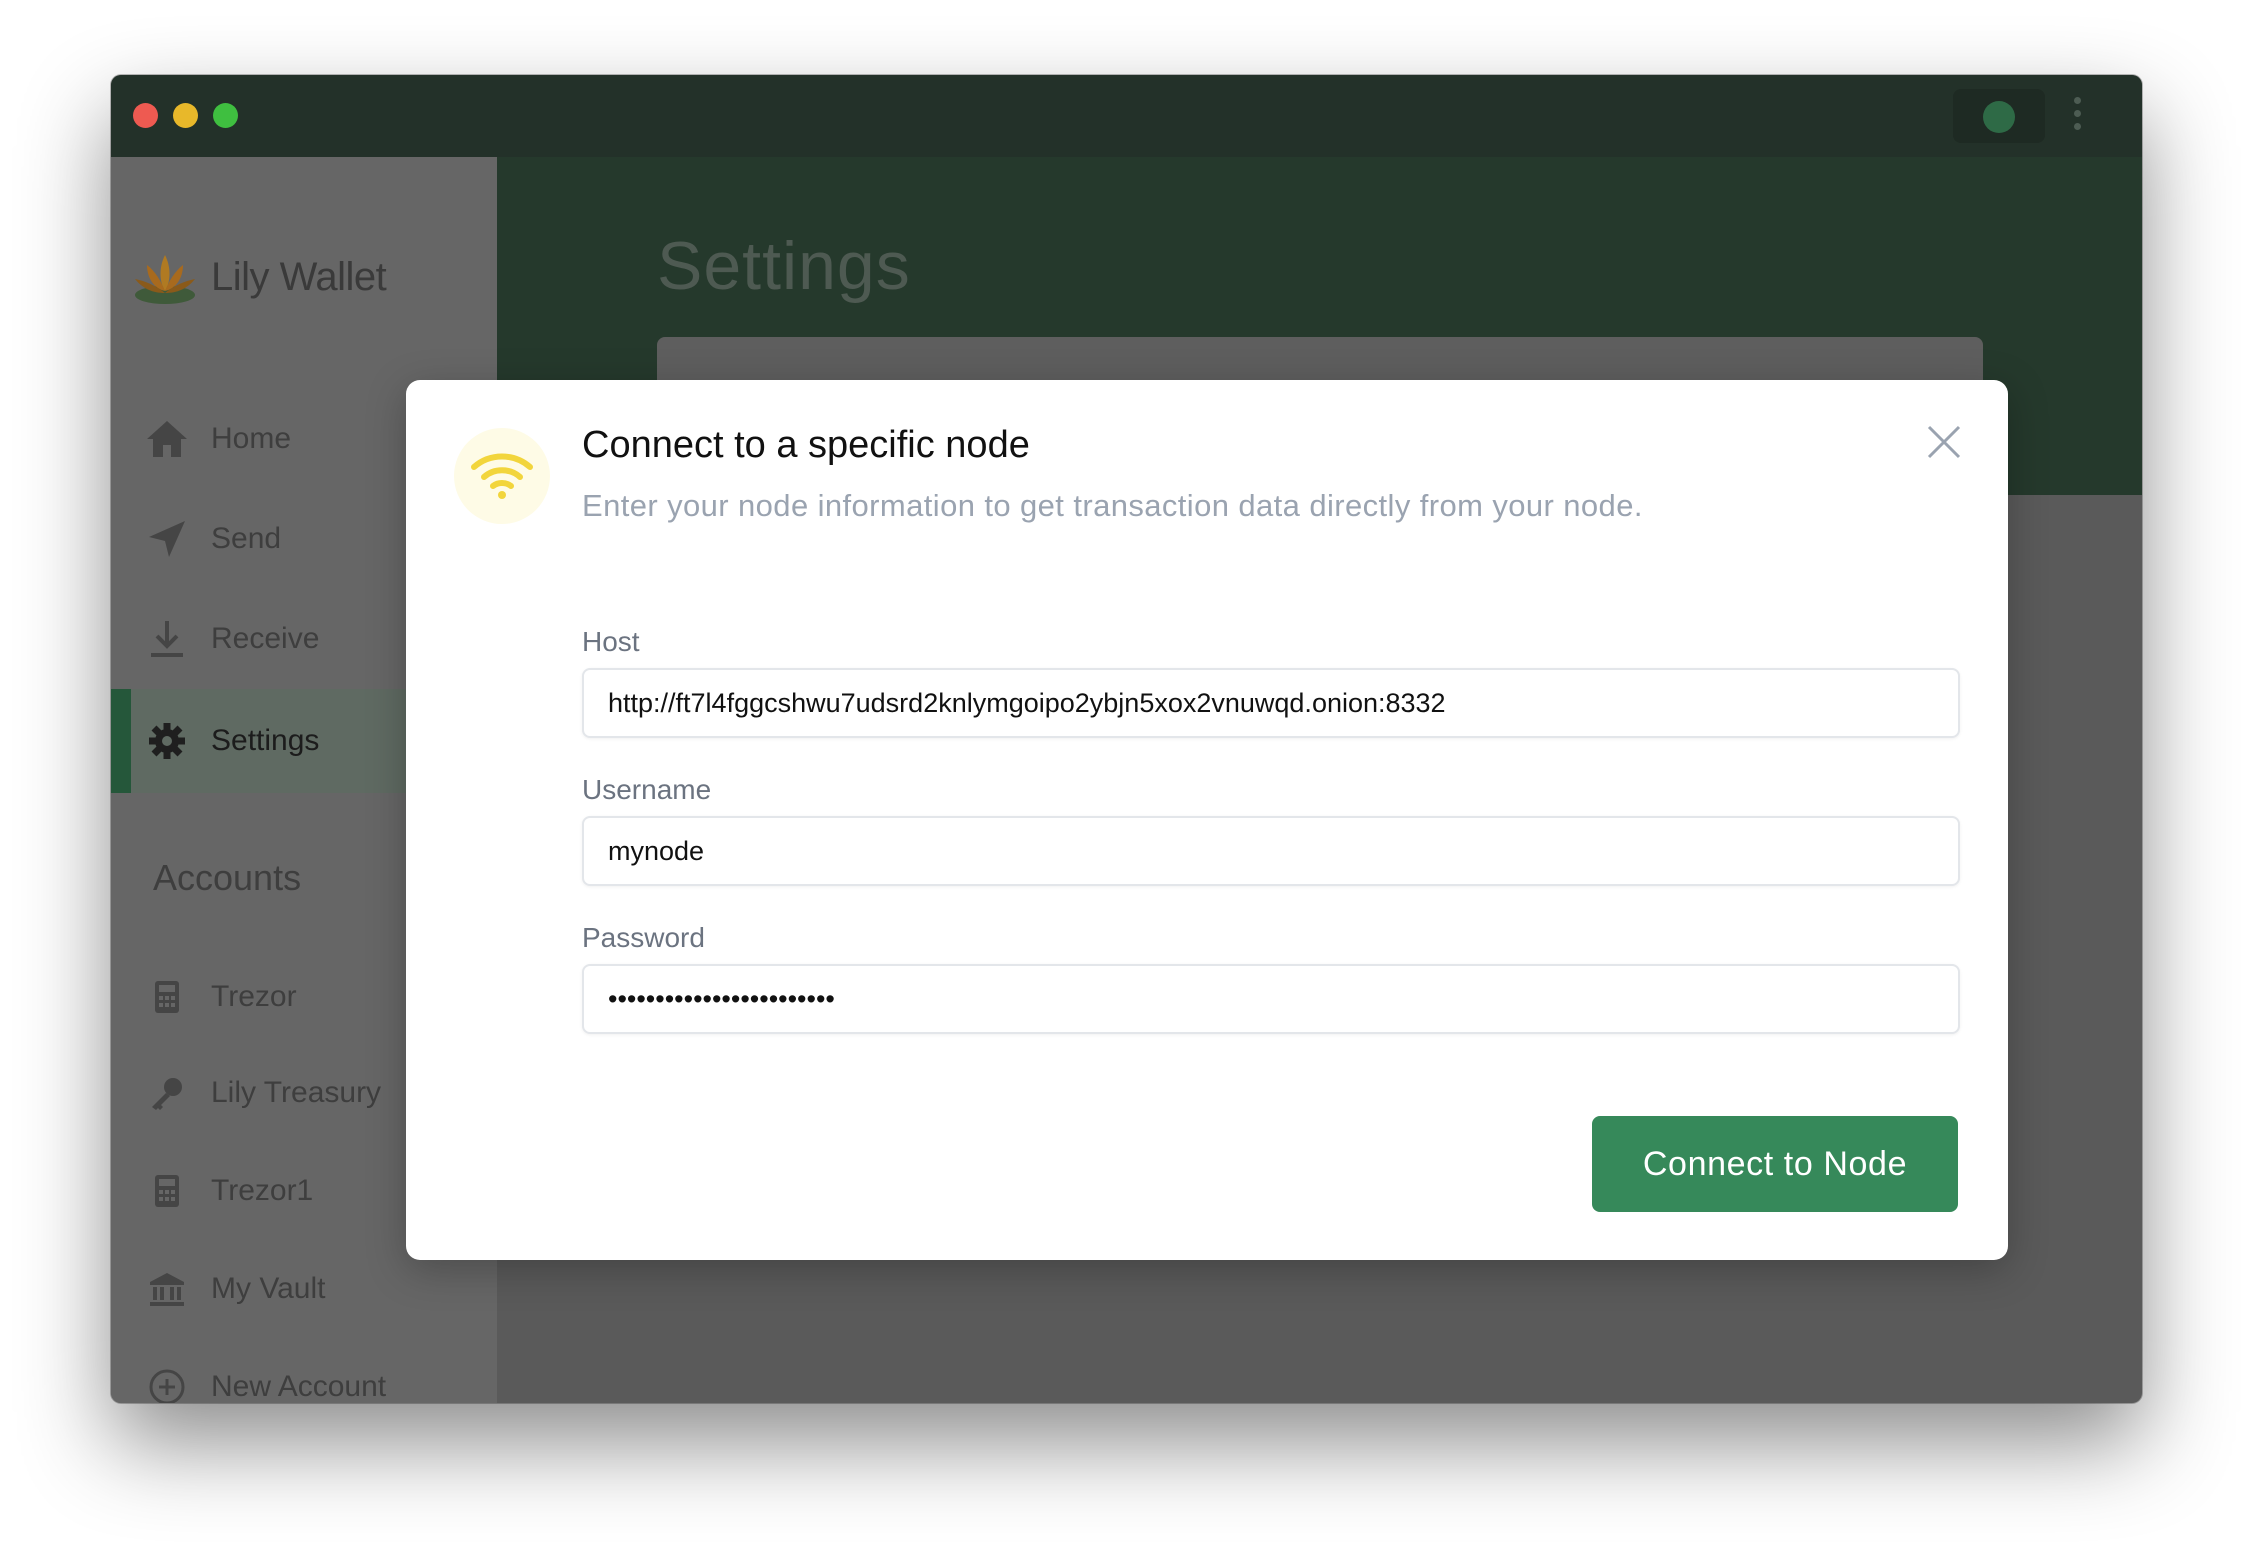  I want to click on sidebar-item-label: Trezor1, so click(262, 1190).